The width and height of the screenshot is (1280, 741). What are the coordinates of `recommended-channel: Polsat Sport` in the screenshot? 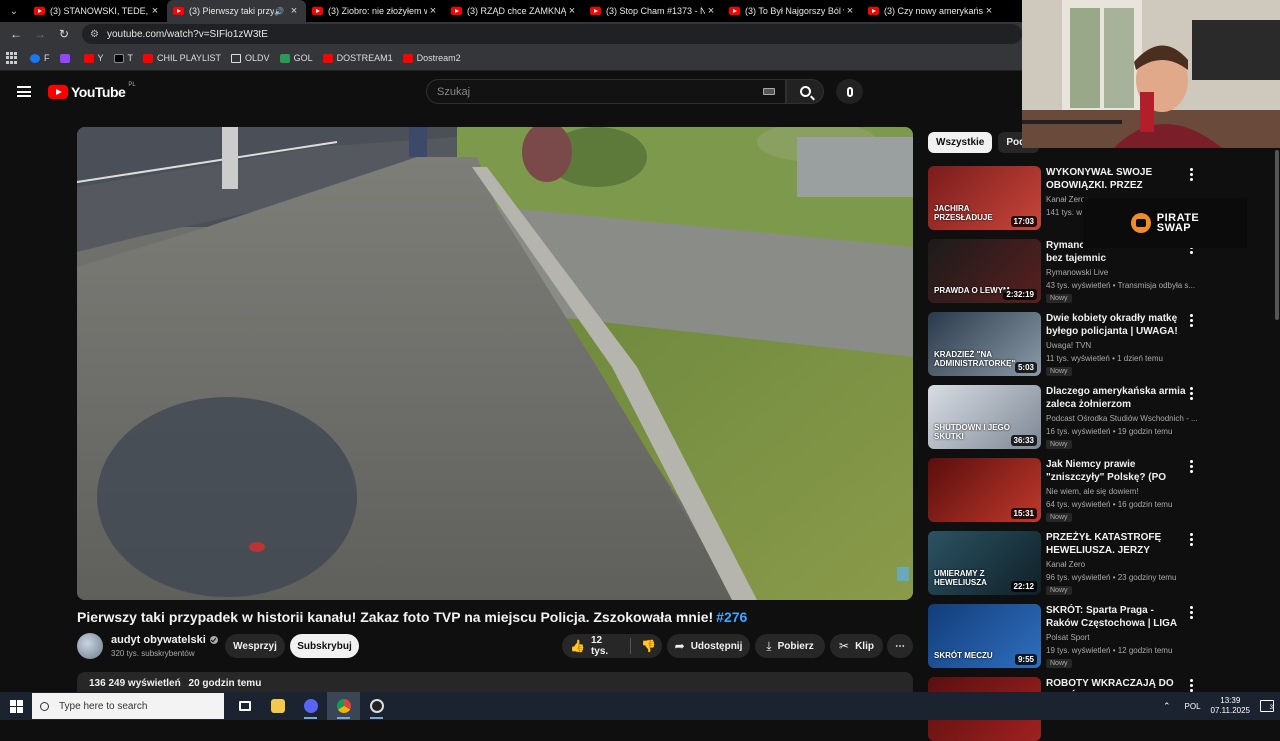 It's located at (1068, 637).